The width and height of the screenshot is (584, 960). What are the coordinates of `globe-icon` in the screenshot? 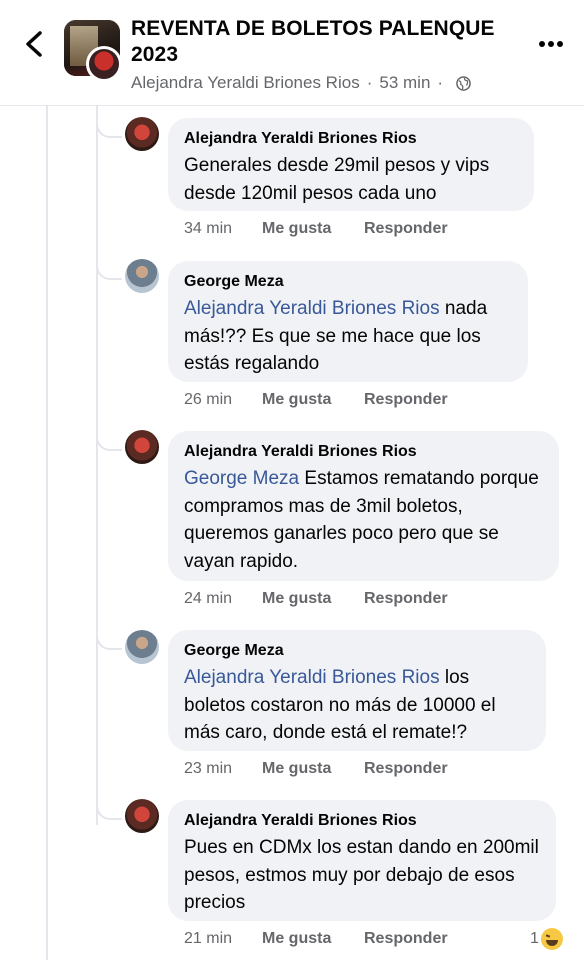 It's located at (463, 83).